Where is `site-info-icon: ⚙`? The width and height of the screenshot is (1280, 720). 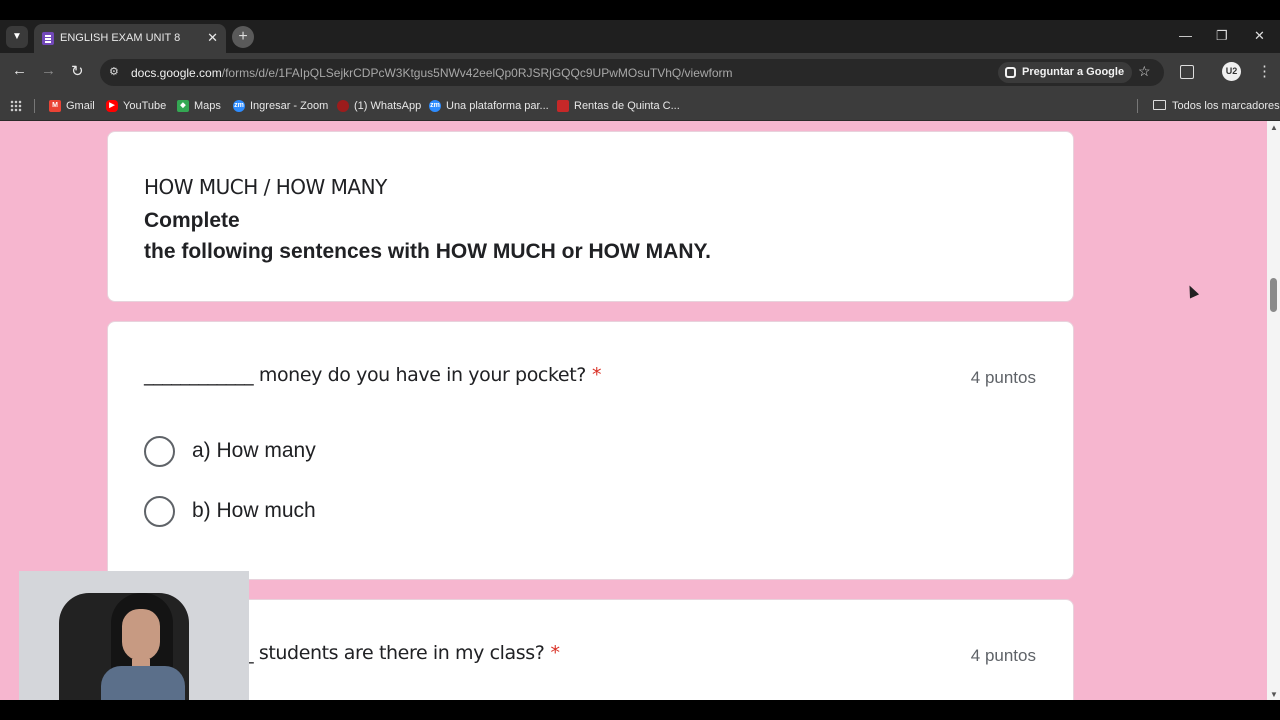 site-info-icon: ⚙ is located at coordinates (116, 72).